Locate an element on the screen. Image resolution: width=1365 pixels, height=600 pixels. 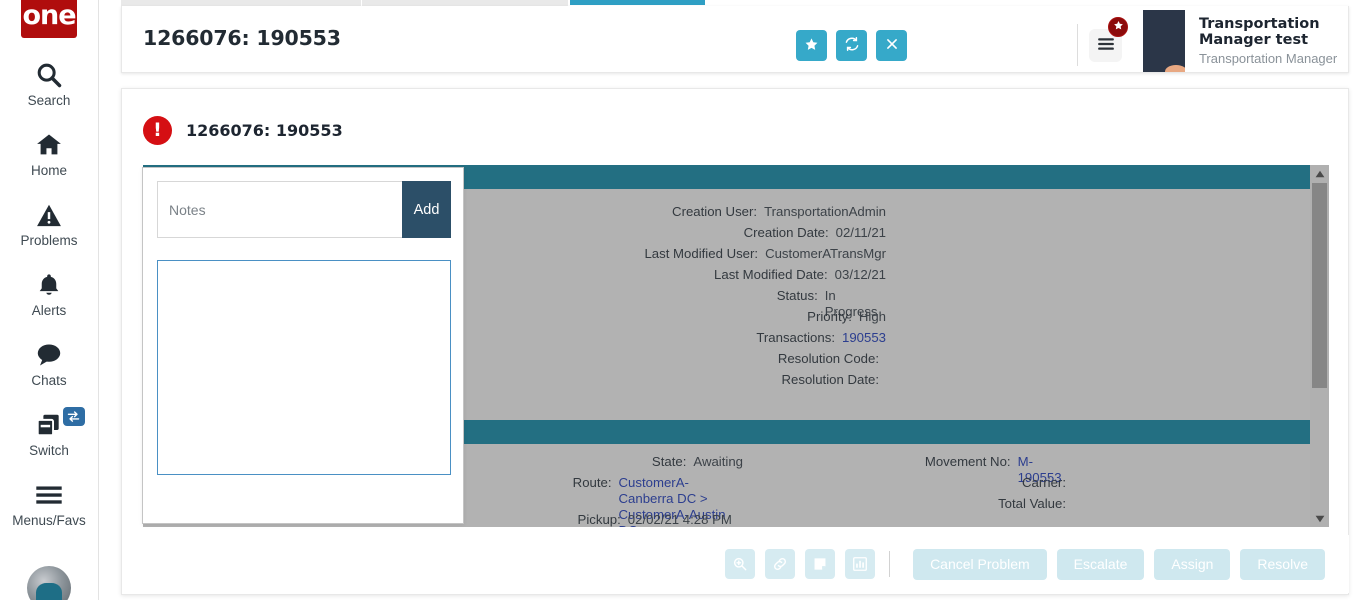
chat-bubble-icon is located at coordinates (49, 355).